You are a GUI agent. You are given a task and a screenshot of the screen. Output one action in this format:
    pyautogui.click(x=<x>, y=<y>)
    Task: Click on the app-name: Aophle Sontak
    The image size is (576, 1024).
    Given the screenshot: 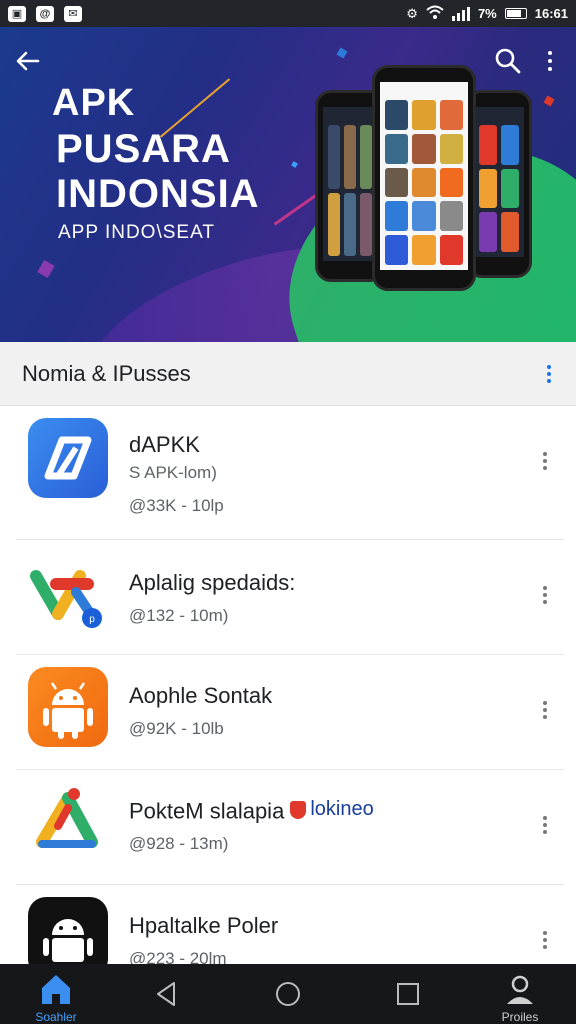 What is the action you would take?
    pyautogui.click(x=201, y=695)
    